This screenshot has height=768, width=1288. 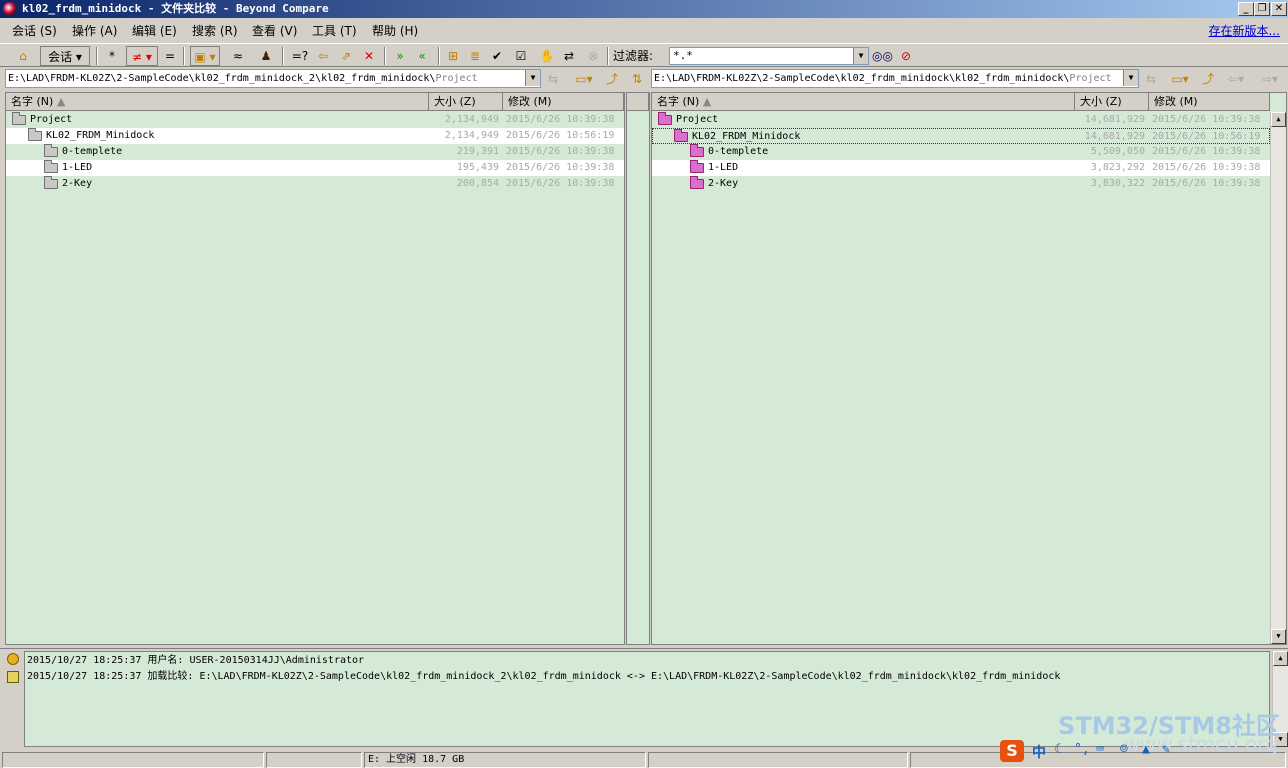 I want to click on status-bar: E: 上空闲 18.7 GB, so click(x=644, y=760).